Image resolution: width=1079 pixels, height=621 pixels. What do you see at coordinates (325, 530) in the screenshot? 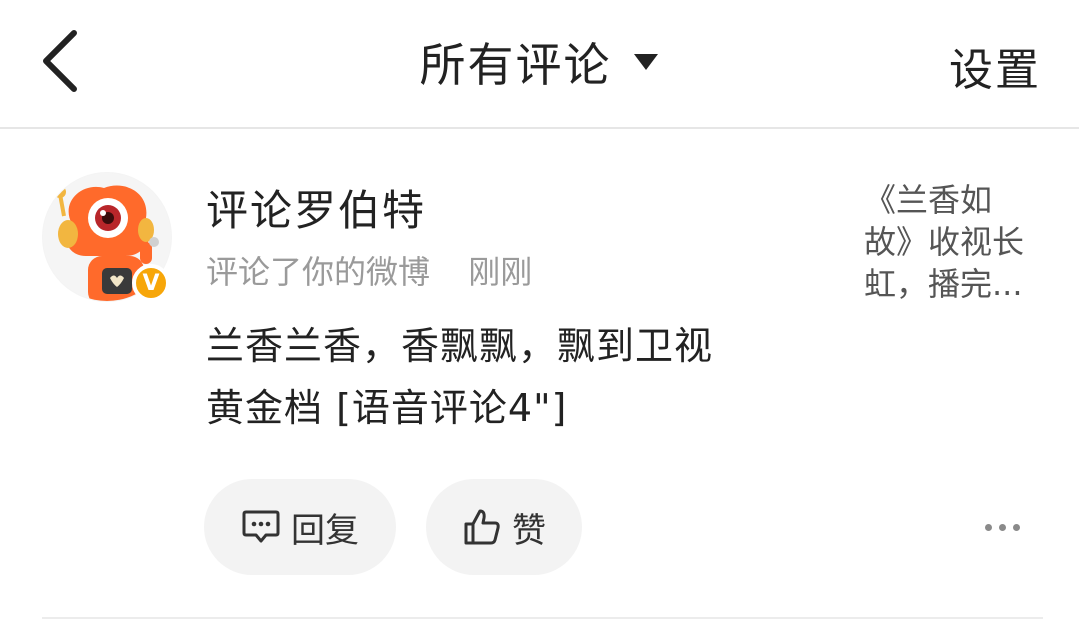
I see `reply-label: 回复` at bounding box center [325, 530].